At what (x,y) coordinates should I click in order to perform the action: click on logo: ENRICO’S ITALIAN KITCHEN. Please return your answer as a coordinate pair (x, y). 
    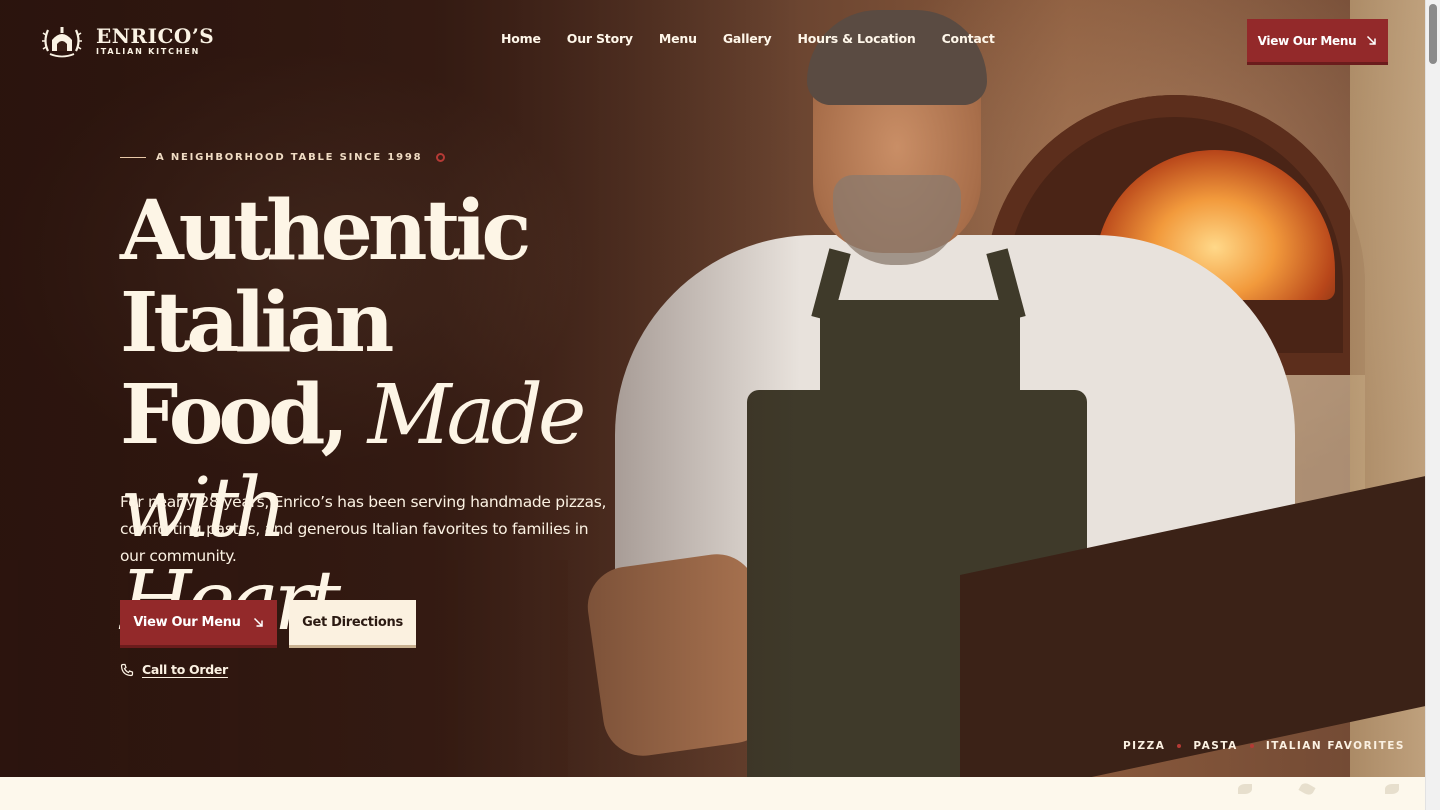
    Looking at the image, I should click on (127, 41).